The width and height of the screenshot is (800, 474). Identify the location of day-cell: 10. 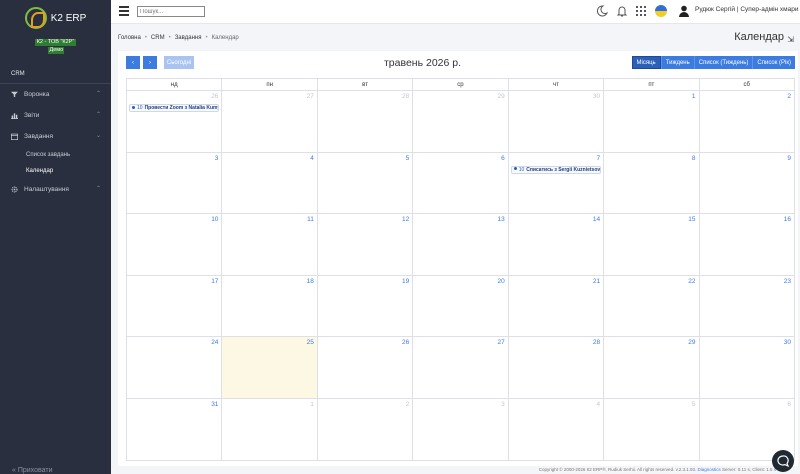
(175, 244).